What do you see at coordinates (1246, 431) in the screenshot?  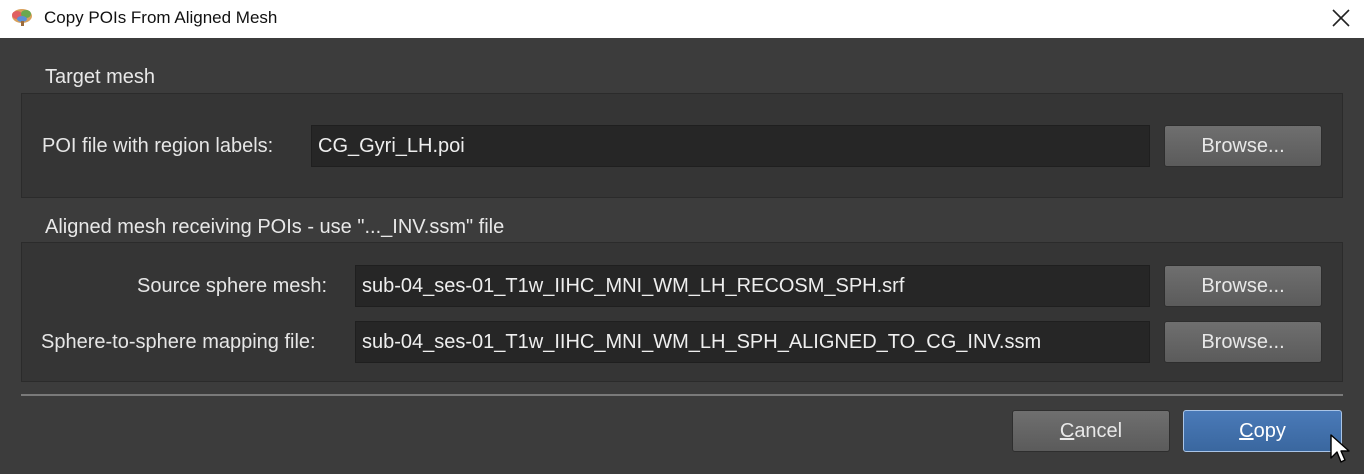 I see `copy-mnemonic: C` at bounding box center [1246, 431].